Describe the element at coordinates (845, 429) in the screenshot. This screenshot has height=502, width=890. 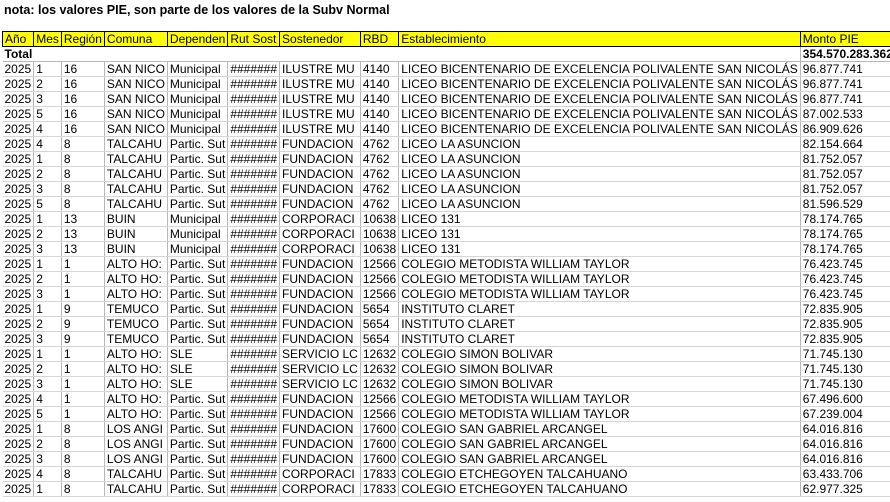
I see `col-monto-pie-cell: 64.016.816` at that location.